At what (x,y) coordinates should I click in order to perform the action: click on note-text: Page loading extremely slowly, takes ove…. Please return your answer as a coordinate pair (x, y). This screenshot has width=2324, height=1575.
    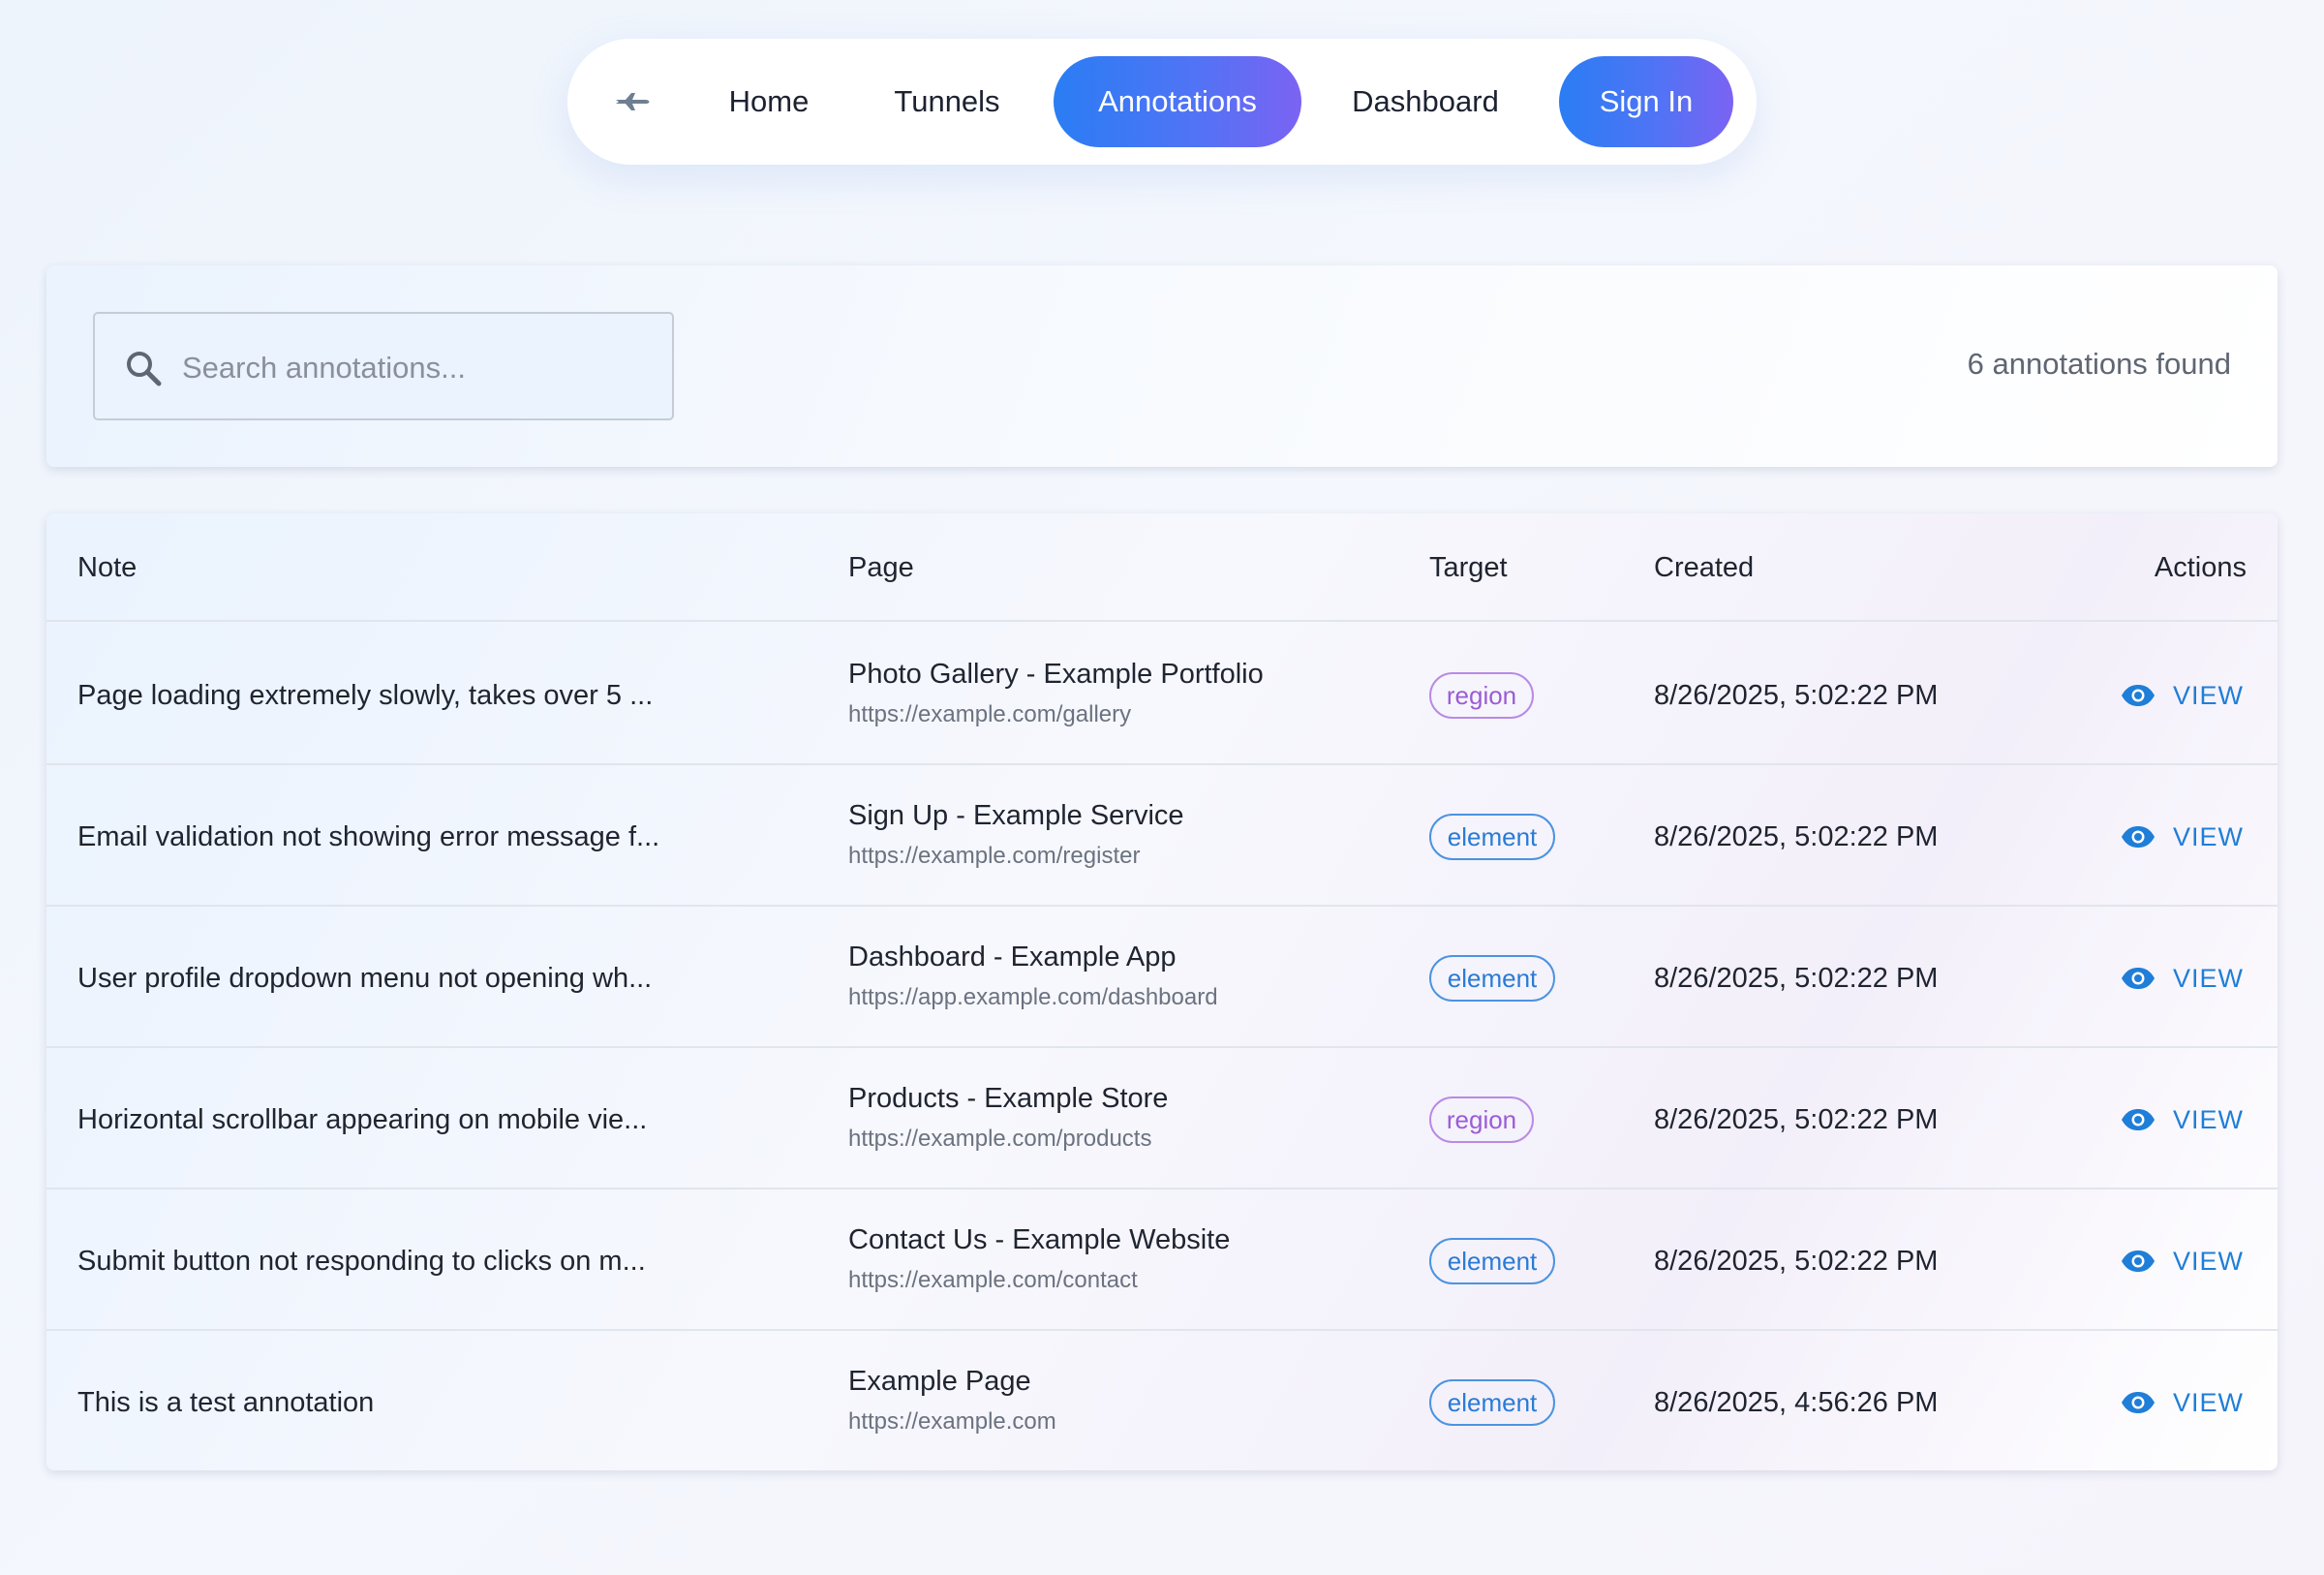
    Looking at the image, I should click on (366, 695).